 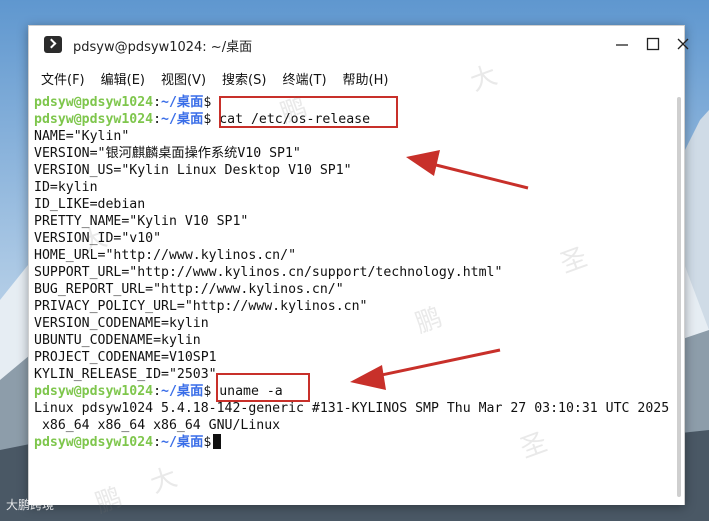 I want to click on title-bar: pdsyw@pdsyw1024: ~/桌面, so click(x=359, y=44).